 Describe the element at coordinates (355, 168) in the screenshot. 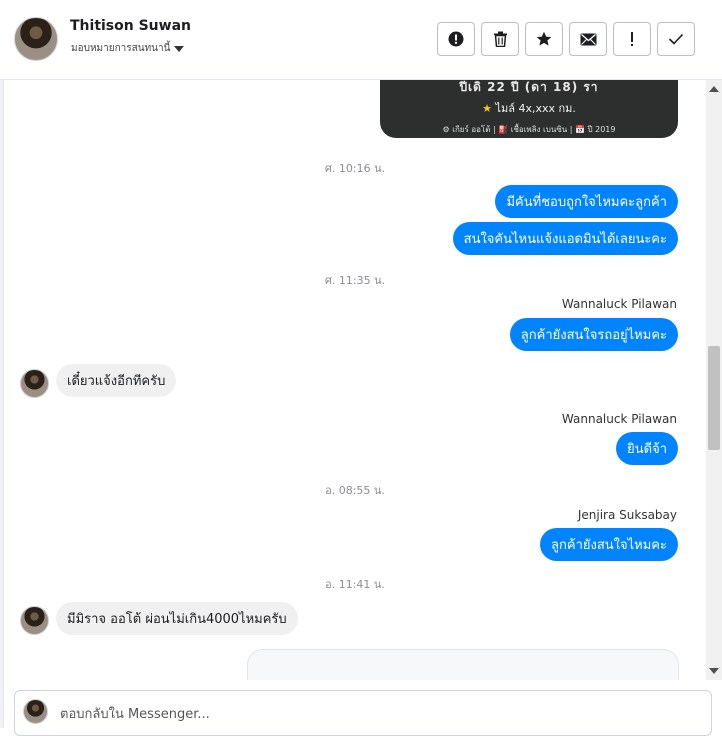

I see `timestamp: ศ. 10:16 น.` at that location.